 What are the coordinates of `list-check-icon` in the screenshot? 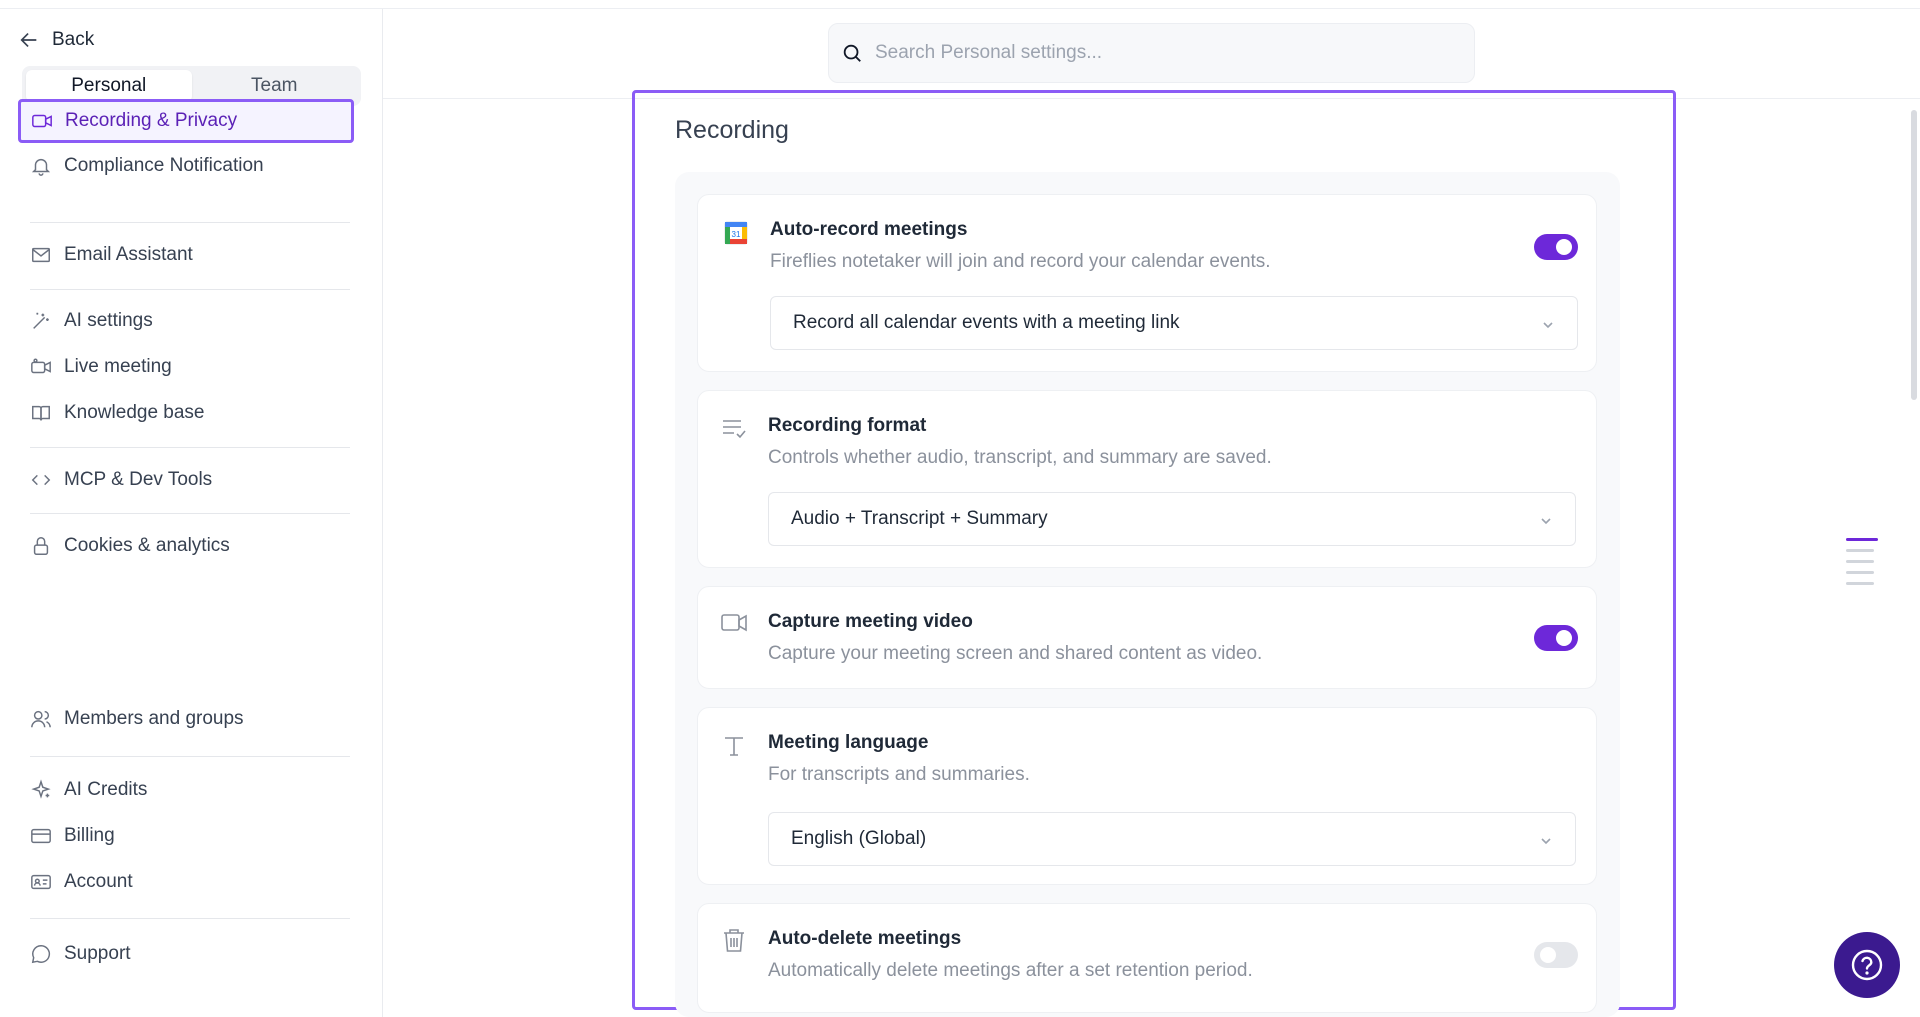 It's located at (734, 429).